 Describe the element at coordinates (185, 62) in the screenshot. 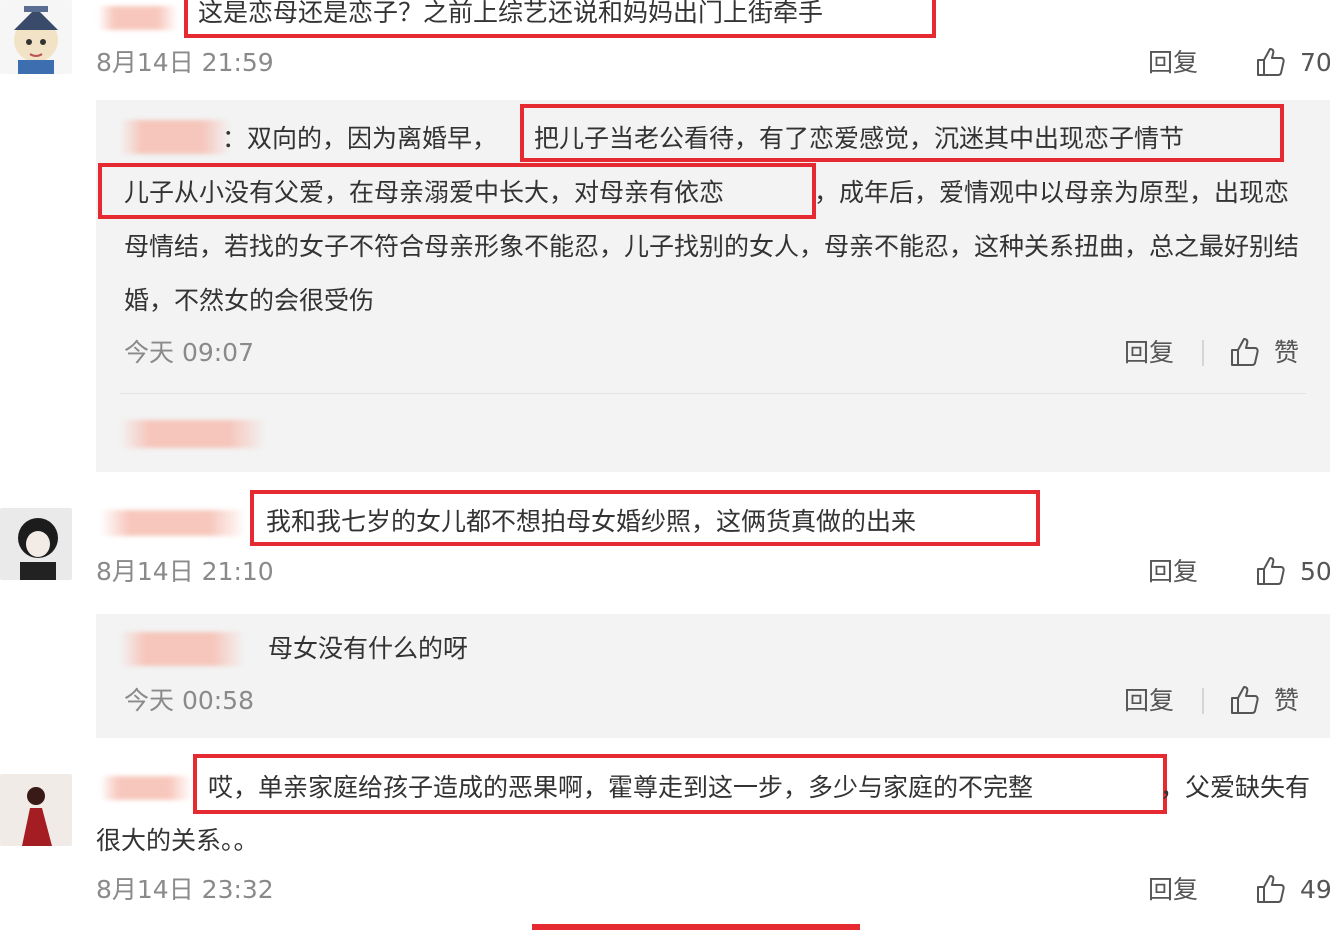

I see `comment-timestamp: 8月14日 21:59` at that location.